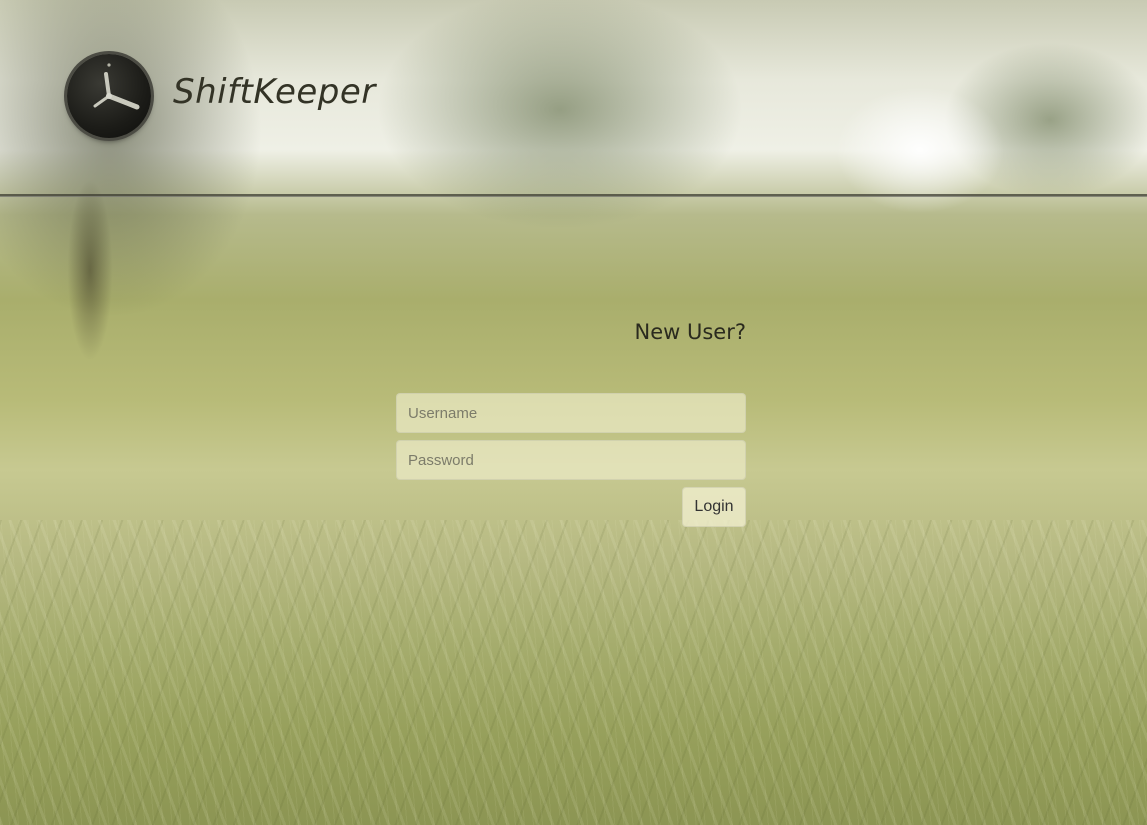 The height and width of the screenshot is (825, 1147). What do you see at coordinates (274, 92) in the screenshot?
I see `brand-name: ShiftKeeper` at bounding box center [274, 92].